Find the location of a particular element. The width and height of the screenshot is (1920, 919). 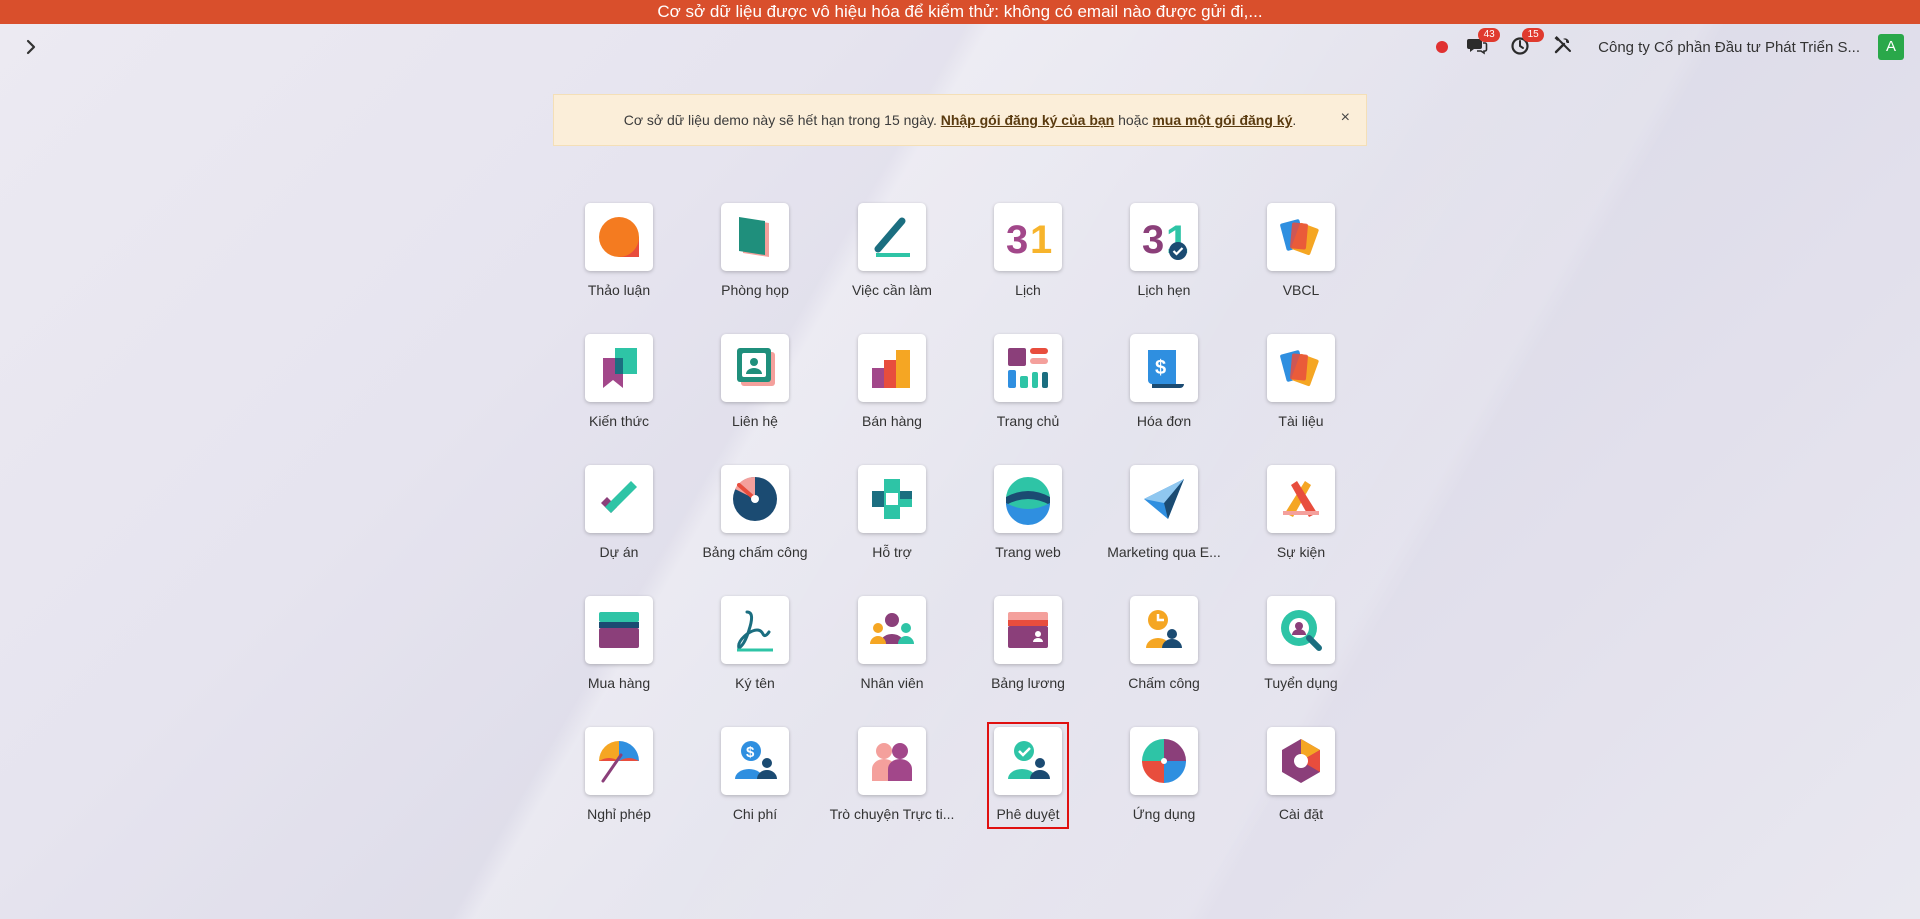

app-calendar: 31 Lịch is located at coordinates (1028, 258).